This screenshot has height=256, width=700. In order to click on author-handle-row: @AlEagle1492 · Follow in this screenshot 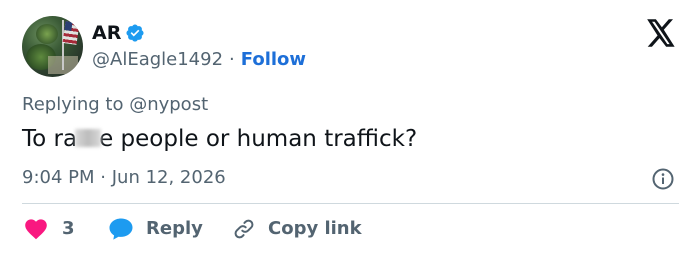, I will do `click(199, 60)`.